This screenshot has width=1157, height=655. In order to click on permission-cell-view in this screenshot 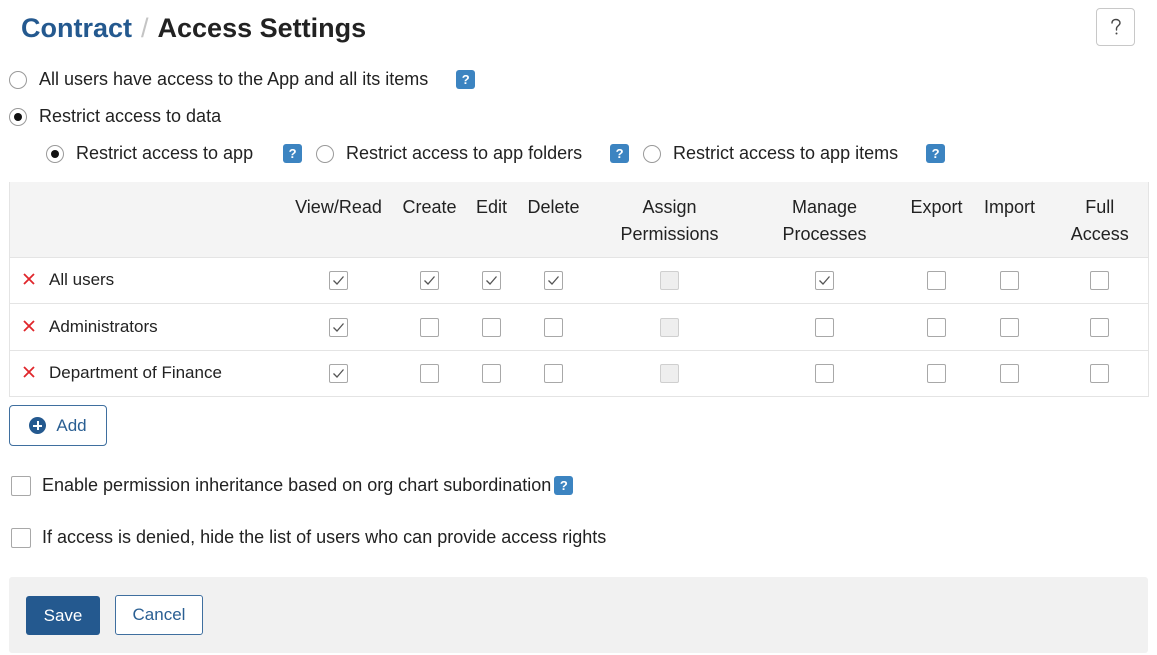, I will do `click(339, 373)`.